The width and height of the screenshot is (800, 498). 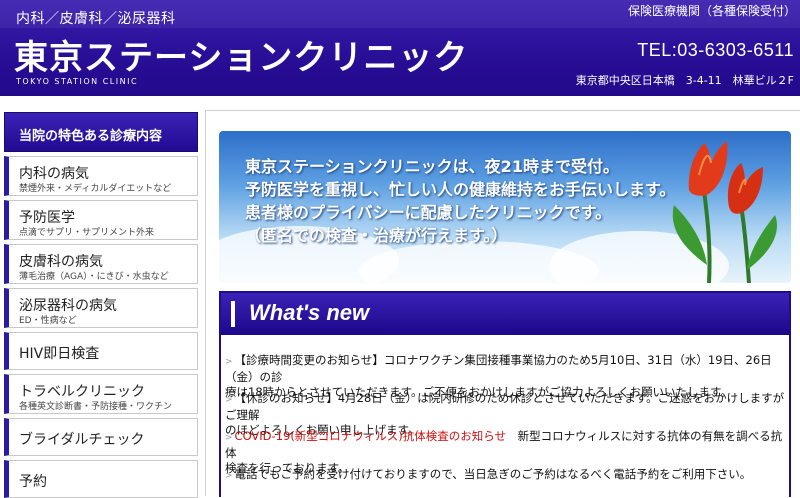 What do you see at coordinates (101, 132) in the screenshot?
I see `sidebar-heading: 当院の特色ある診療内容` at bounding box center [101, 132].